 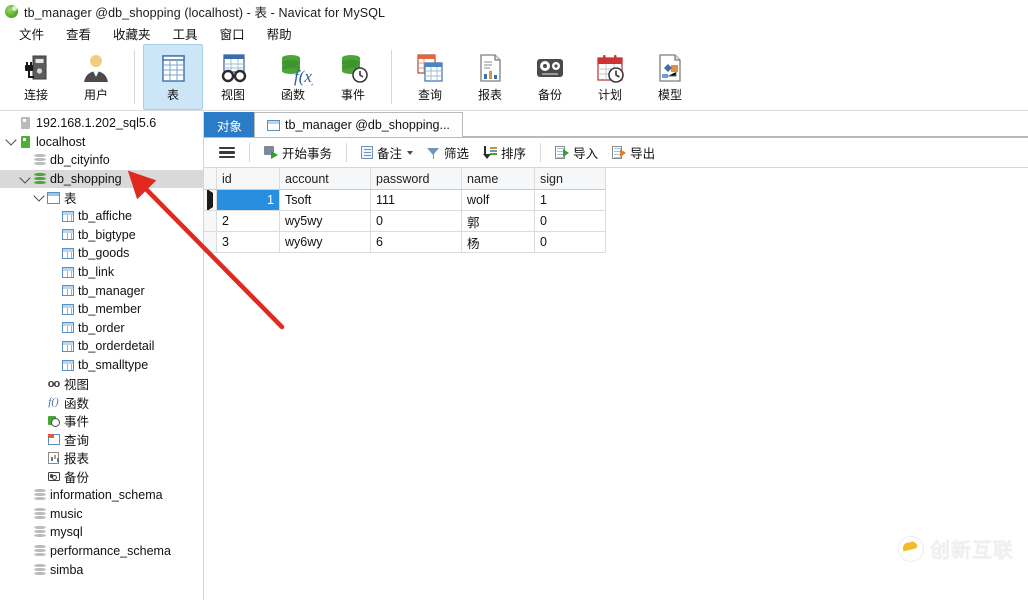 What do you see at coordinates (101, 253) in the screenshot?
I see `tree-node-tb_goods: tb_goods` at bounding box center [101, 253].